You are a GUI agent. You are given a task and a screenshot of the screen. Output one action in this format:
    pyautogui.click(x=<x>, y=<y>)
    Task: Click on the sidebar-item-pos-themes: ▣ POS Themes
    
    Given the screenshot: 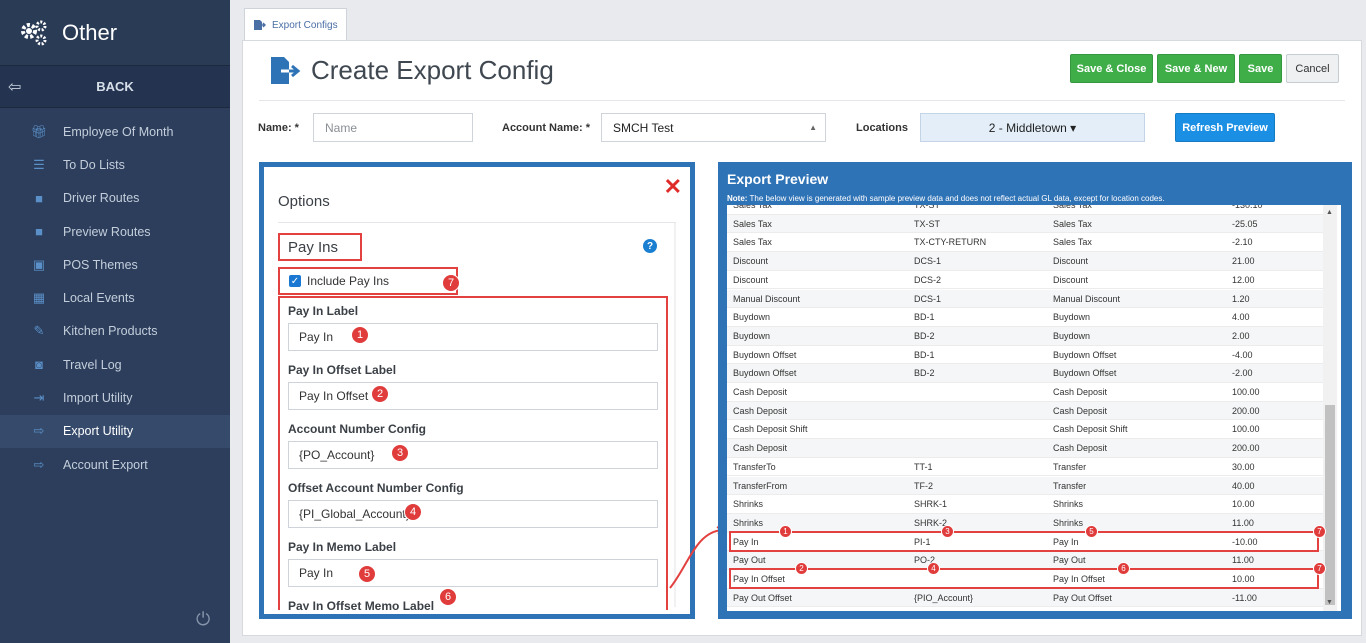 What is the action you would take?
    pyautogui.click(x=115, y=264)
    